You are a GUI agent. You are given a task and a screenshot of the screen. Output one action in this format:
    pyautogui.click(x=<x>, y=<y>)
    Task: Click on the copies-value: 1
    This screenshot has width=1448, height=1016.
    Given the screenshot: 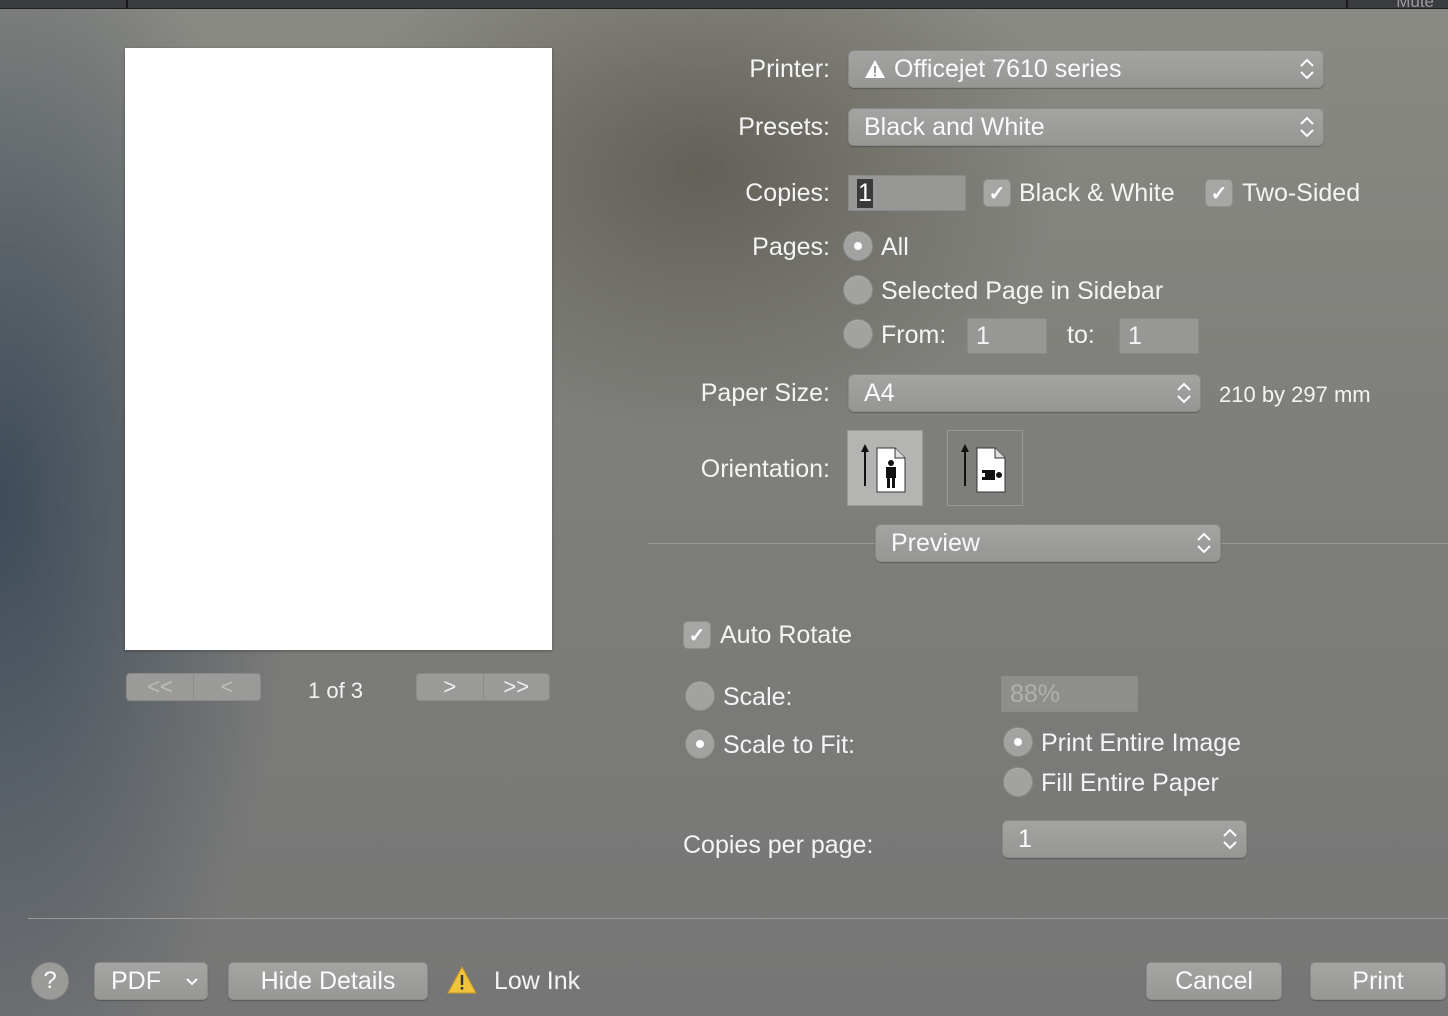 What is the action you would take?
    pyautogui.click(x=865, y=193)
    